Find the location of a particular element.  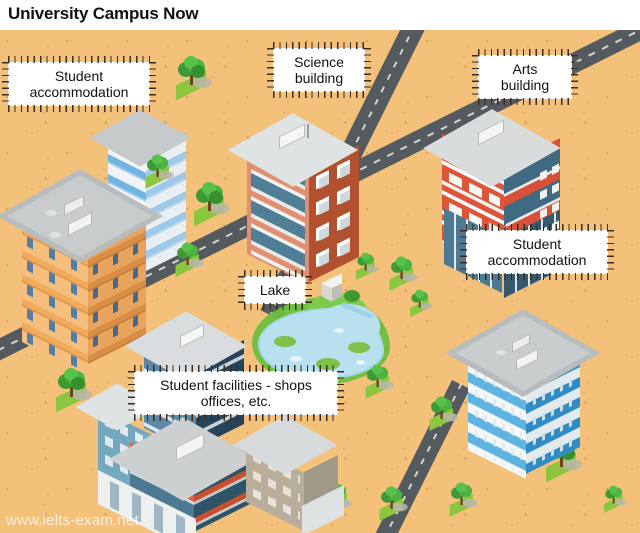

label-line-2: offices, etc. is located at coordinates (236, 401).